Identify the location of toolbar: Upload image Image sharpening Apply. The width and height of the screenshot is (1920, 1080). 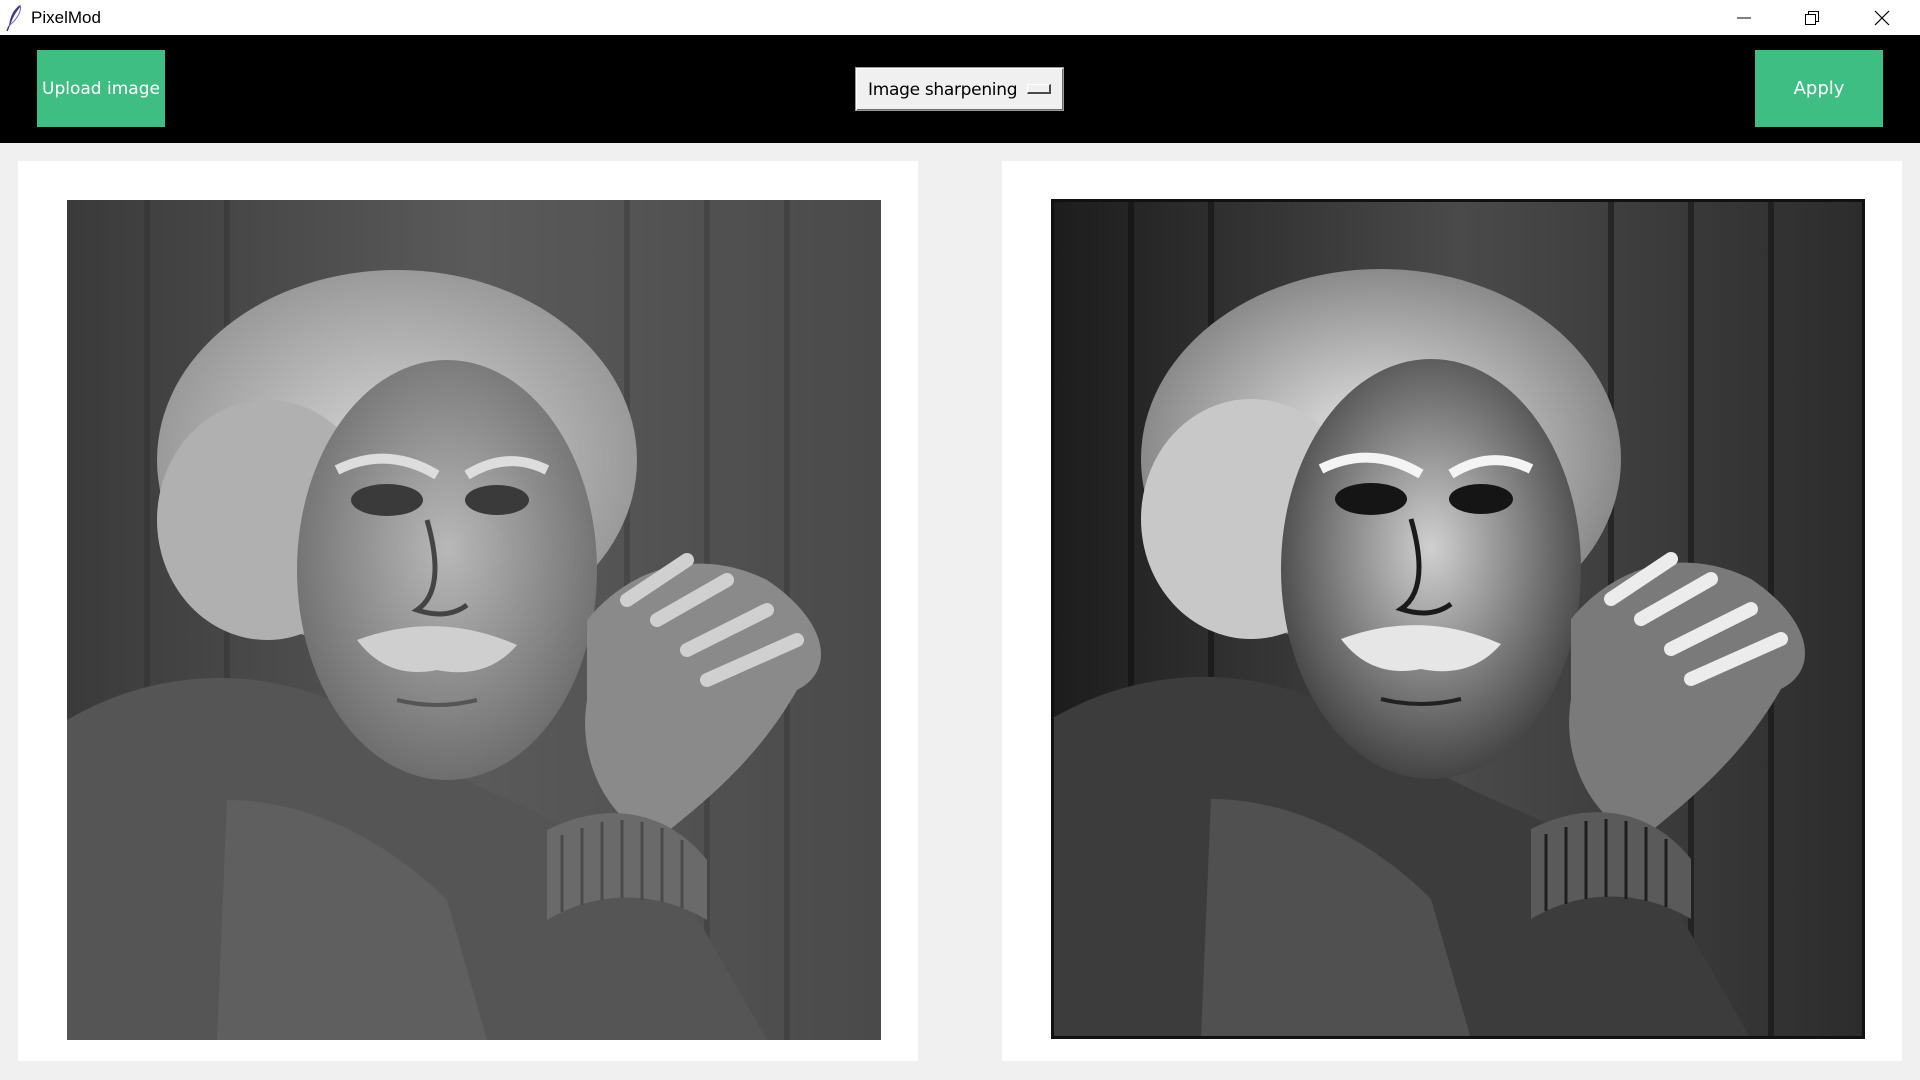
(960, 89).